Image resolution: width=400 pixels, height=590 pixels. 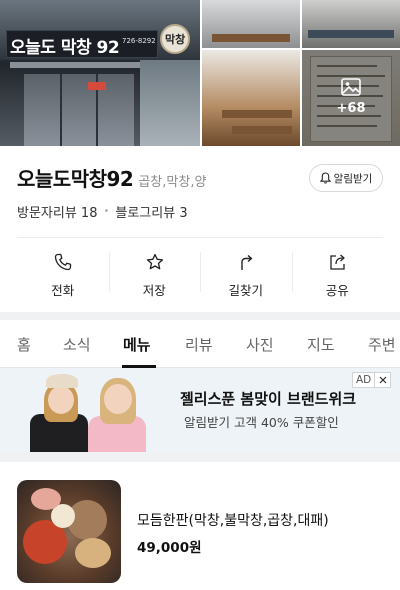 I want to click on tab-reviews: 리뷰, so click(x=199, y=344).